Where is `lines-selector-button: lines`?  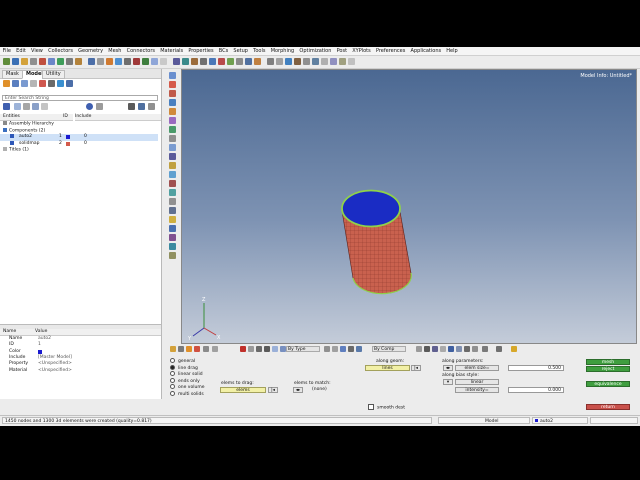
lines-selector-button: lines is located at coordinates (387, 368).